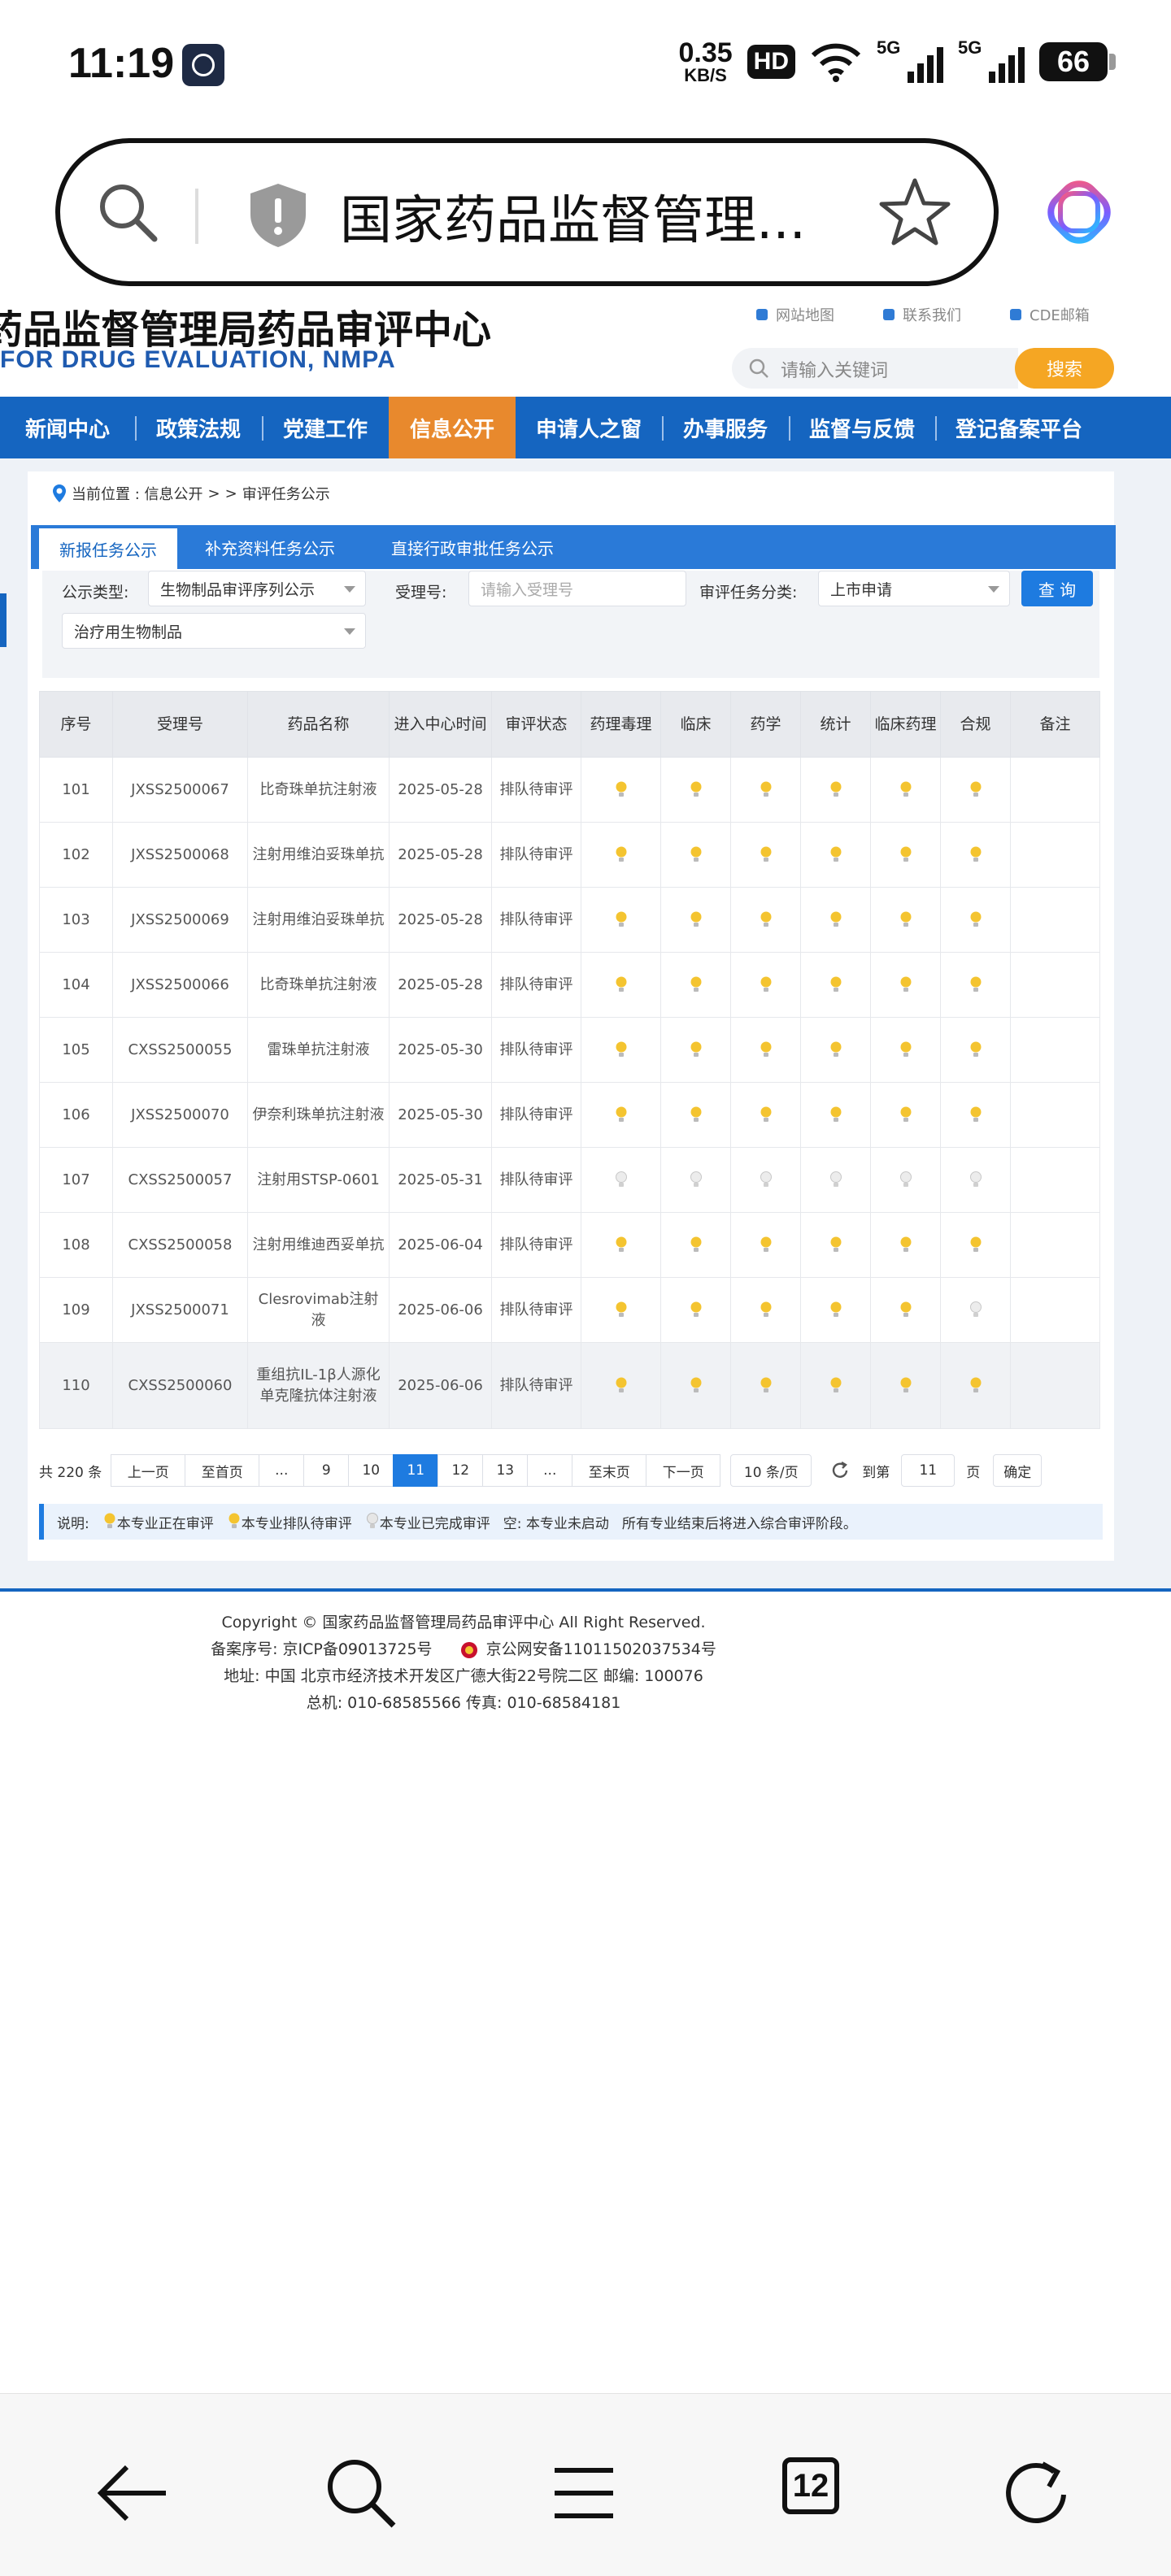 The height and width of the screenshot is (2576, 1171). I want to click on cell-drug-name: 注射用STSP-0601, so click(319, 1180).